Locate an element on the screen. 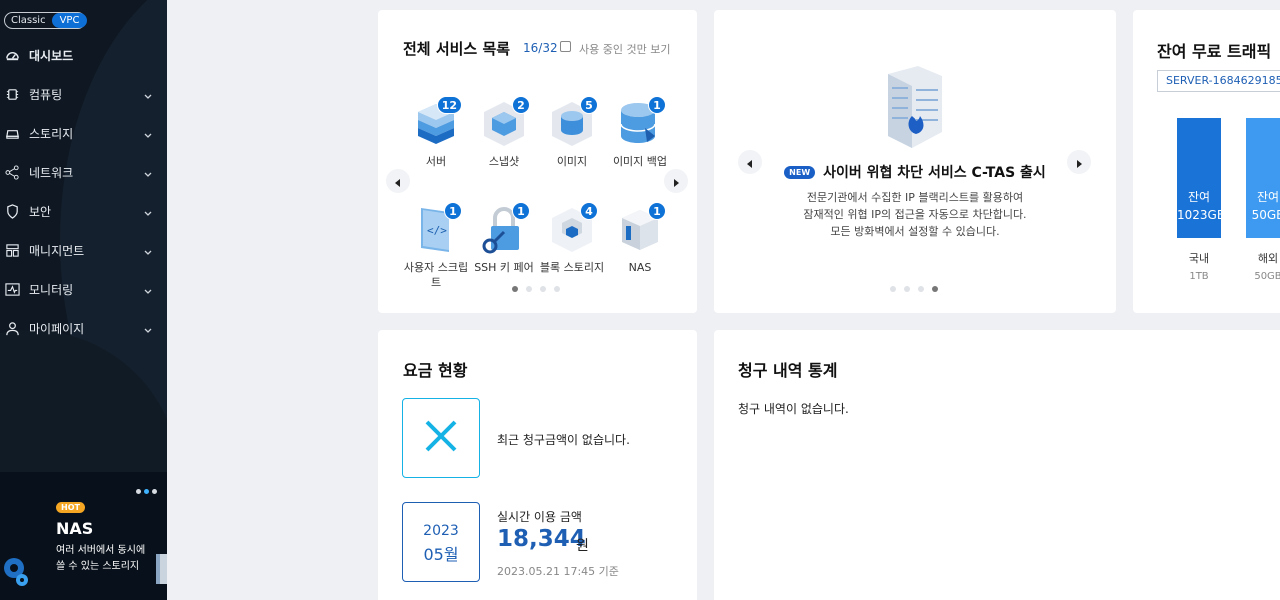 Image resolution: width=1280 pixels, height=600 pixels. banner-desc-line: 잠재적인 위협 IP의 접근을 자동으로 차단합니다. is located at coordinates (915, 214).